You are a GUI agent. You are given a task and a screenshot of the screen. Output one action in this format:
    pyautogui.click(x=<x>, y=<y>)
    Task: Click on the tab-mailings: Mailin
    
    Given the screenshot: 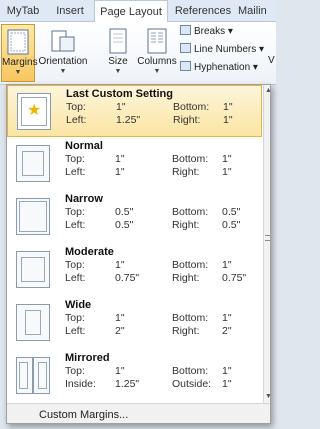 What is the action you would take?
    pyautogui.click(x=257, y=11)
    